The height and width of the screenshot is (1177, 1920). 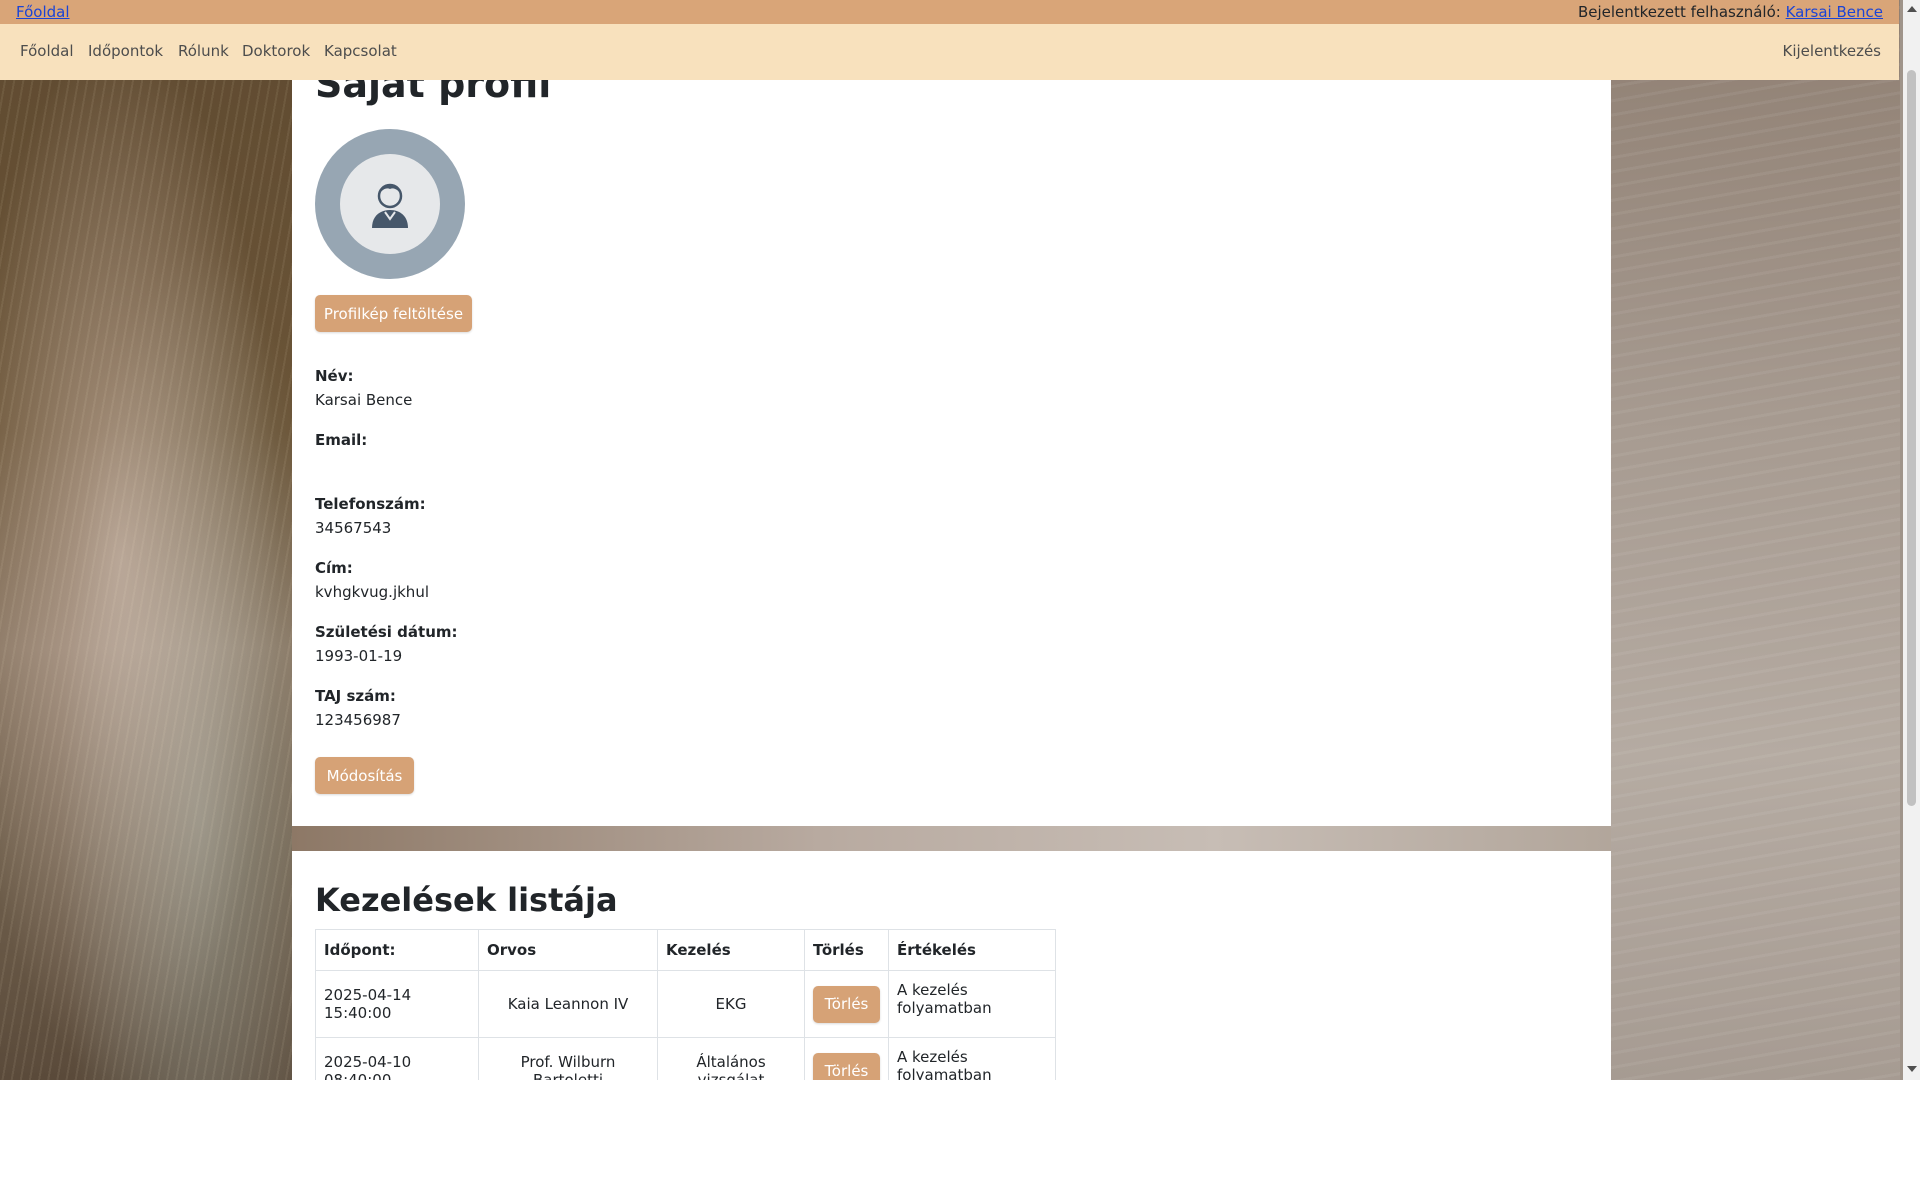 I want to click on avatar-inner, so click(x=390, y=204).